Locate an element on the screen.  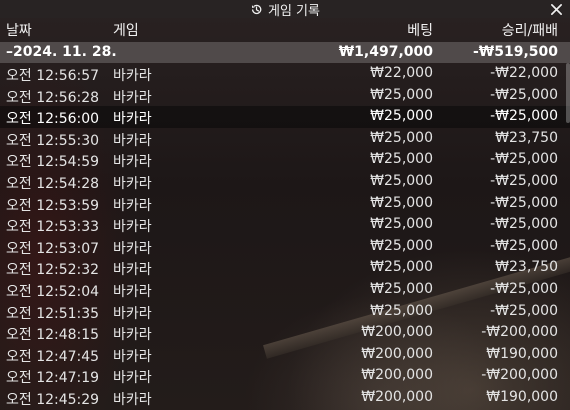
row-time: 오전 12:56:28 is located at coordinates (53, 97).